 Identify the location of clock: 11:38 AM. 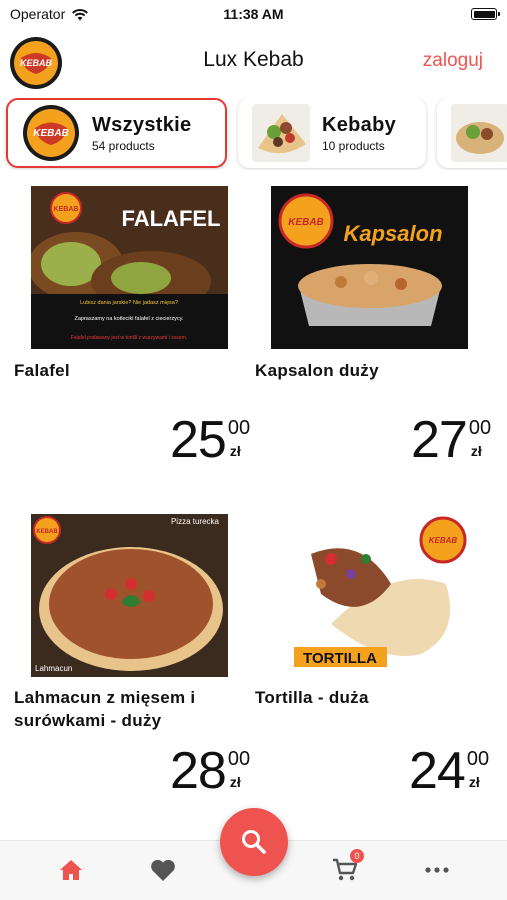
(253, 14).